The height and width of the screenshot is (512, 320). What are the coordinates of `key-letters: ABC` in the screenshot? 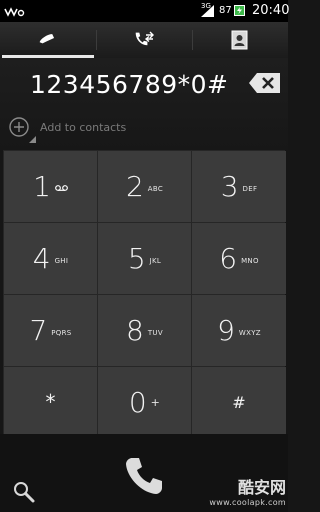 It's located at (155, 188).